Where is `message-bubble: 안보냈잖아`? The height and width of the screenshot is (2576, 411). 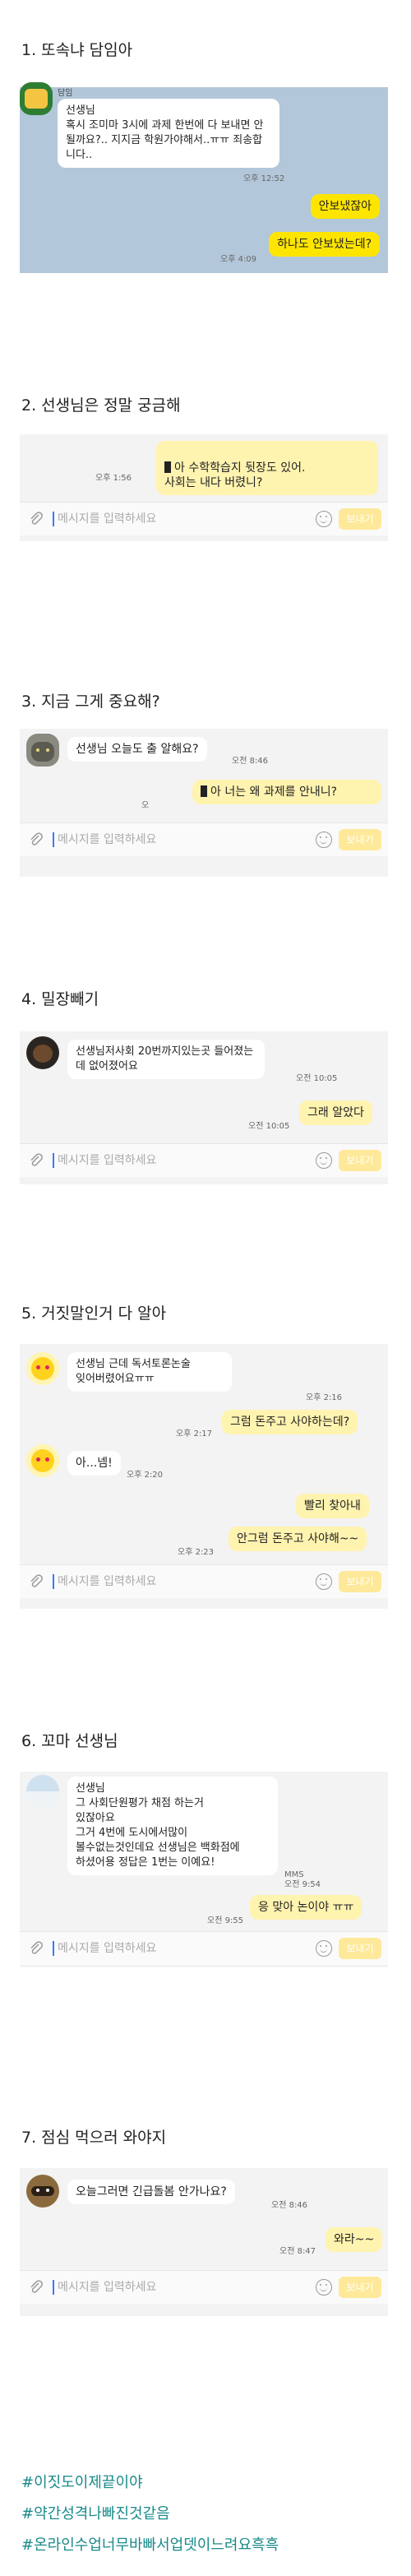 message-bubble: 안보냈잖아 is located at coordinates (345, 207).